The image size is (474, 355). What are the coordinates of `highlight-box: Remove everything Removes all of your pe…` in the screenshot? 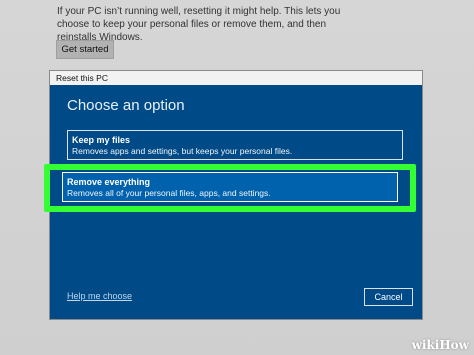 It's located at (230, 188).